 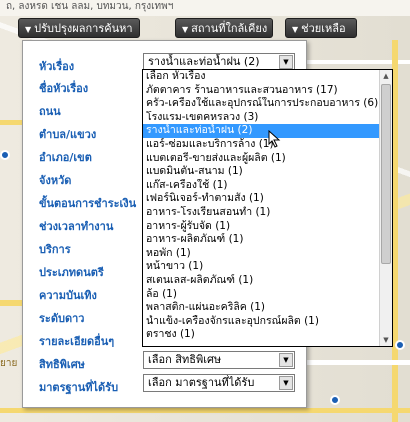 I want to click on dropdown-option: รางน้ำและท่อน้ำฝน (2), so click(x=261, y=131).